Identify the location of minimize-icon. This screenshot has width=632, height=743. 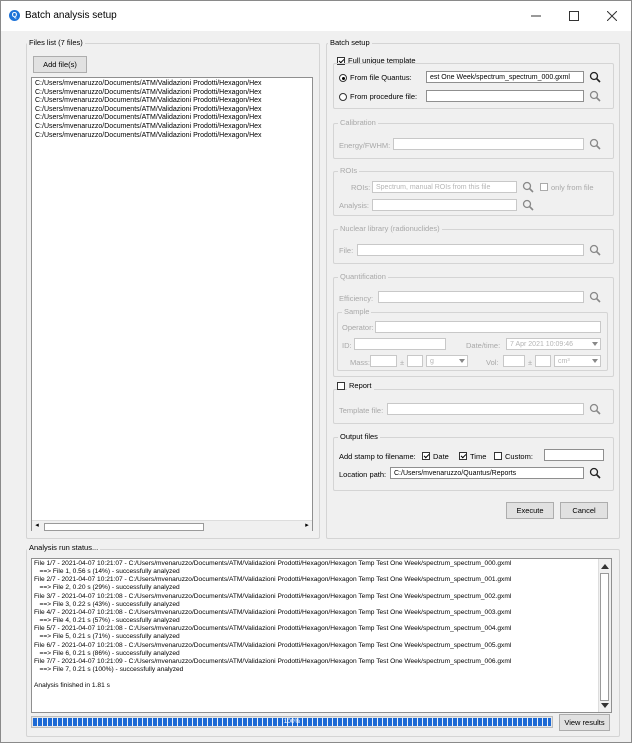
(536, 16).